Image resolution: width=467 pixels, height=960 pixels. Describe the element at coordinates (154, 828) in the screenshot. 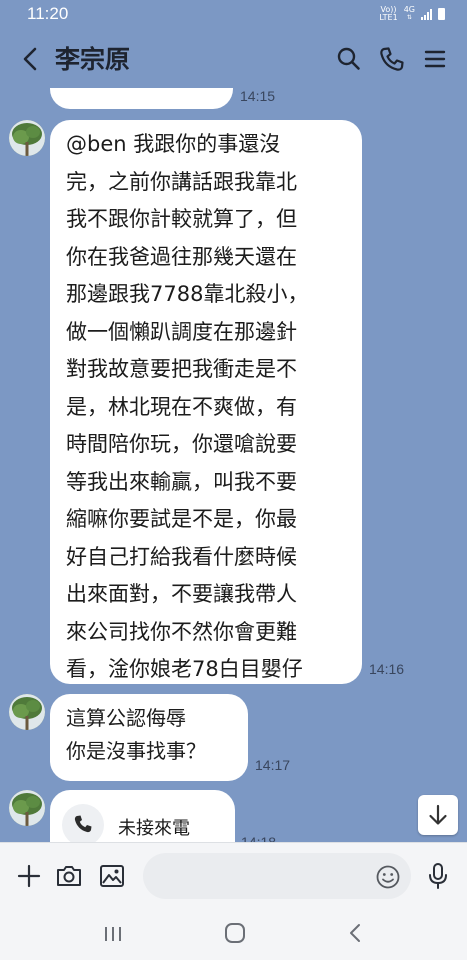

I see `missed-call-label: 未接來電` at that location.